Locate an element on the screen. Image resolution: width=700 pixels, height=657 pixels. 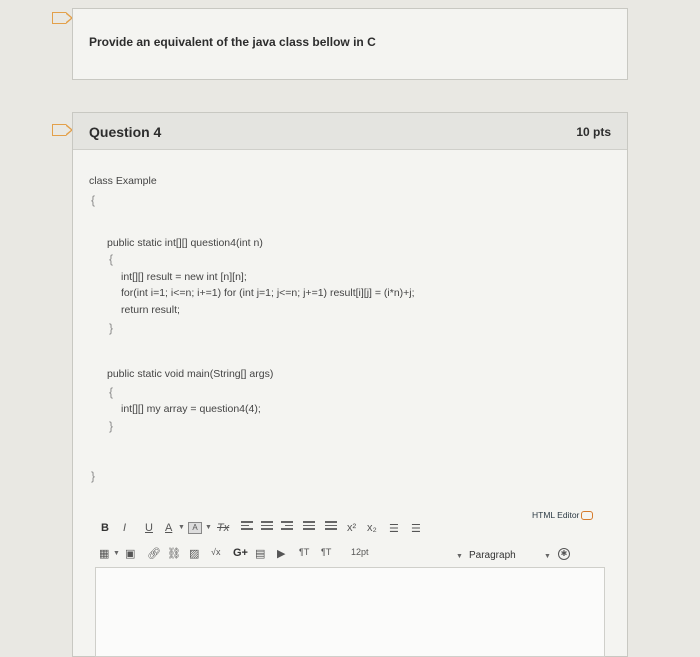
code-line: int[][] my array = question4(4); is located at coordinates (191, 409).